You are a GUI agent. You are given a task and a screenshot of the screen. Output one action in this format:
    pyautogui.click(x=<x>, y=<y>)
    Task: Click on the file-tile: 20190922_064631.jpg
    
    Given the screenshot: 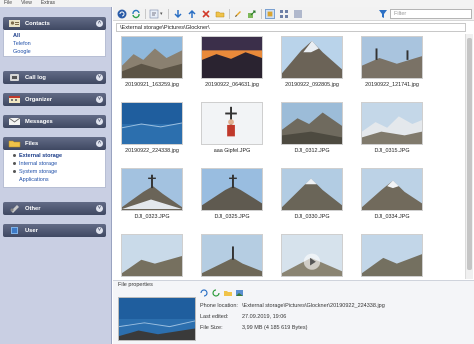 What is the action you would take?
    pyautogui.click(x=232, y=65)
    